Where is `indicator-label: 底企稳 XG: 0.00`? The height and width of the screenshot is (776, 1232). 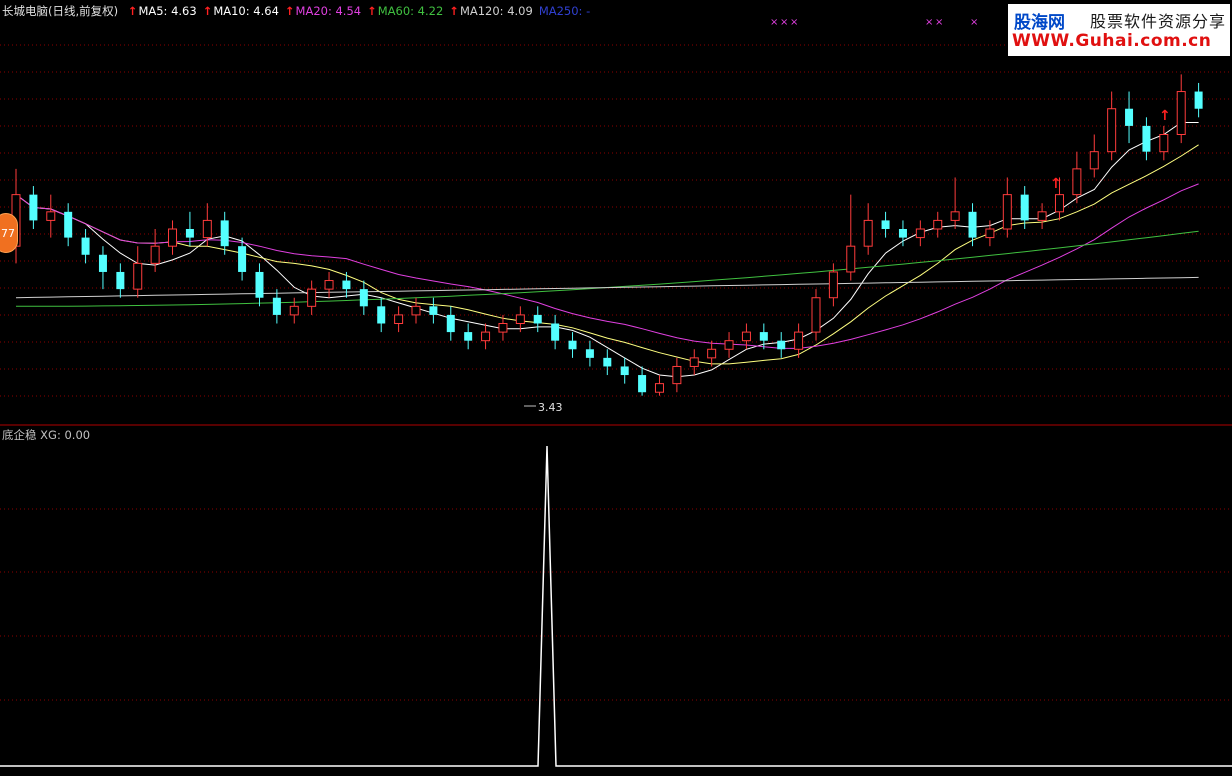
indicator-label: 底企稳 XG: 0.00 is located at coordinates (46, 435).